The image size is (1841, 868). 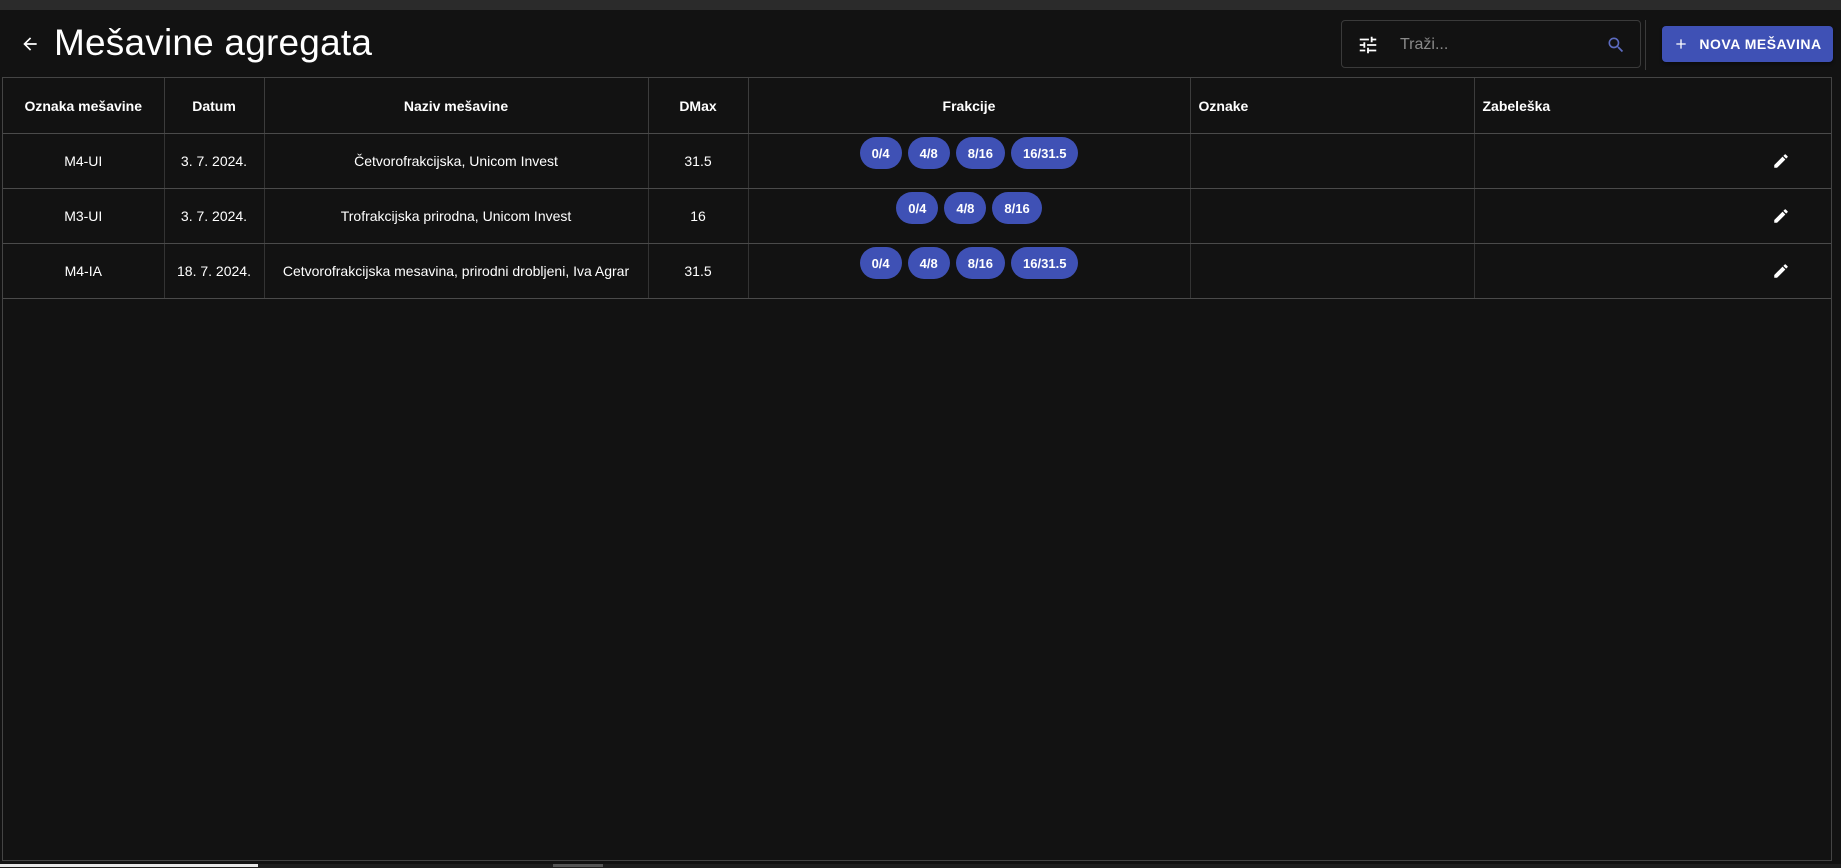 What do you see at coordinates (456, 161) in the screenshot?
I see `cell-naziv: Četvorofrakcijska, Unicom Invest` at bounding box center [456, 161].